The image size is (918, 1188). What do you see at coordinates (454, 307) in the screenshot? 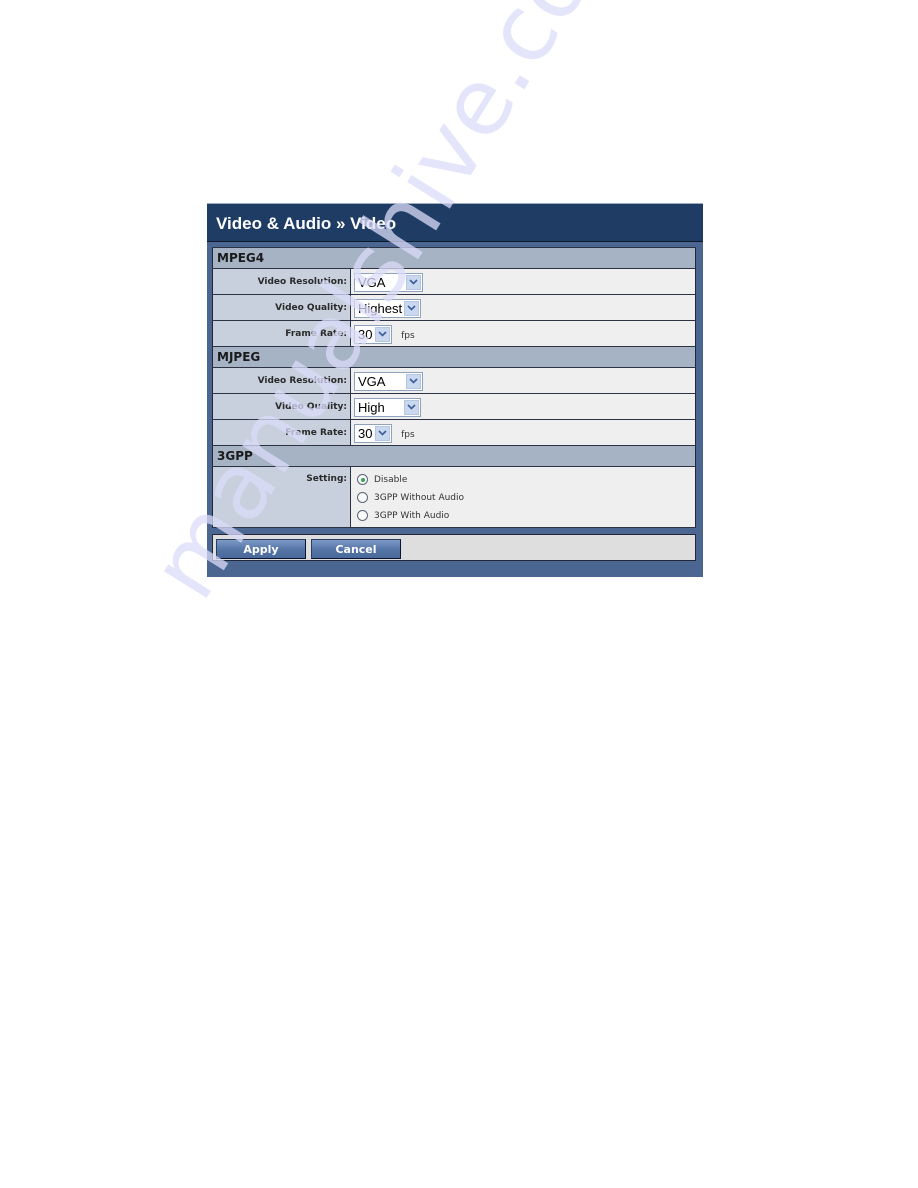
I see `mpeg4-video-quality-row: Video Quality: Highest` at bounding box center [454, 307].